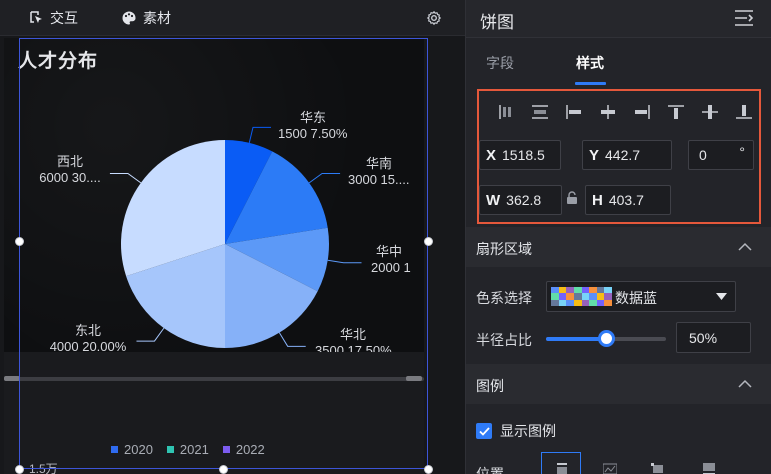 The height and width of the screenshot is (474, 771). Describe the element at coordinates (590, 83) in the screenshot. I see `active-tab-indicator` at that location.